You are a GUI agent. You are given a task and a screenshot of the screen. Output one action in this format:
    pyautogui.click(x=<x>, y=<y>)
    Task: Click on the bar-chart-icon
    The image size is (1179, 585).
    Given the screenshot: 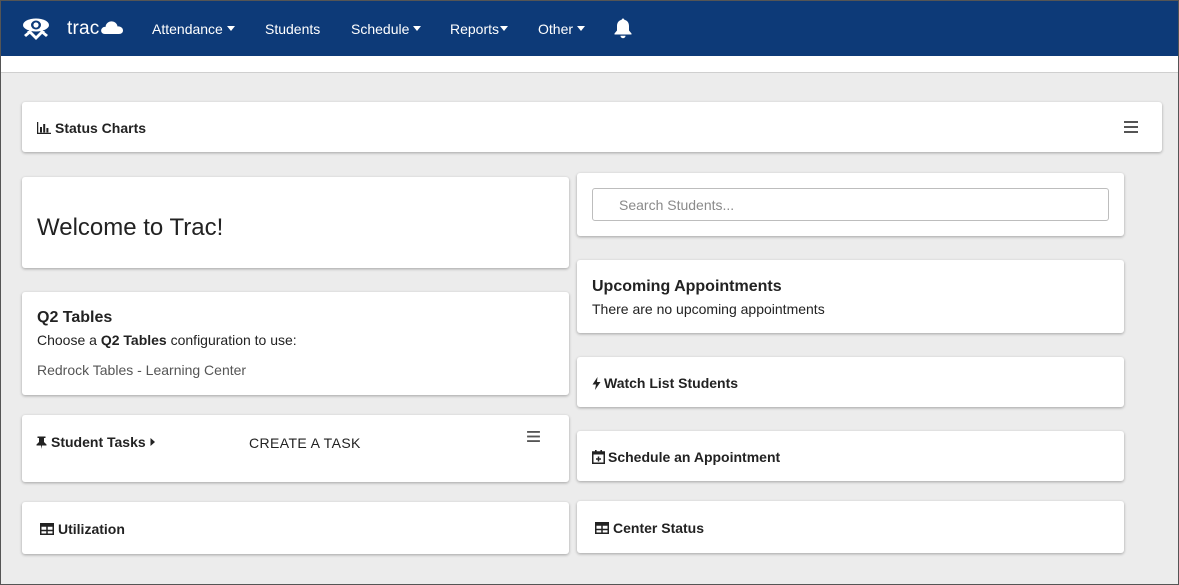 What is the action you would take?
    pyautogui.click(x=44, y=128)
    